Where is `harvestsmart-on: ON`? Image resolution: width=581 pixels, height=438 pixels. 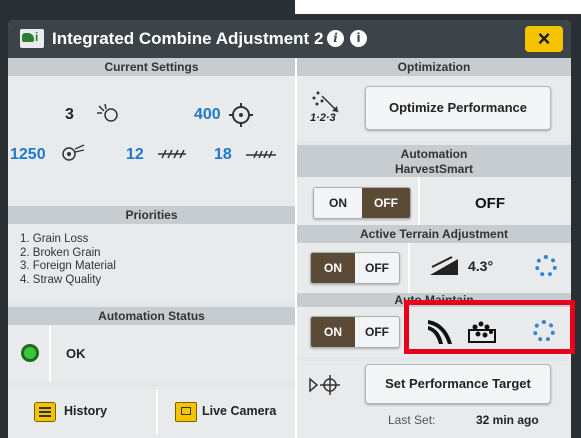
harvestsmart-on: ON is located at coordinates (338, 203).